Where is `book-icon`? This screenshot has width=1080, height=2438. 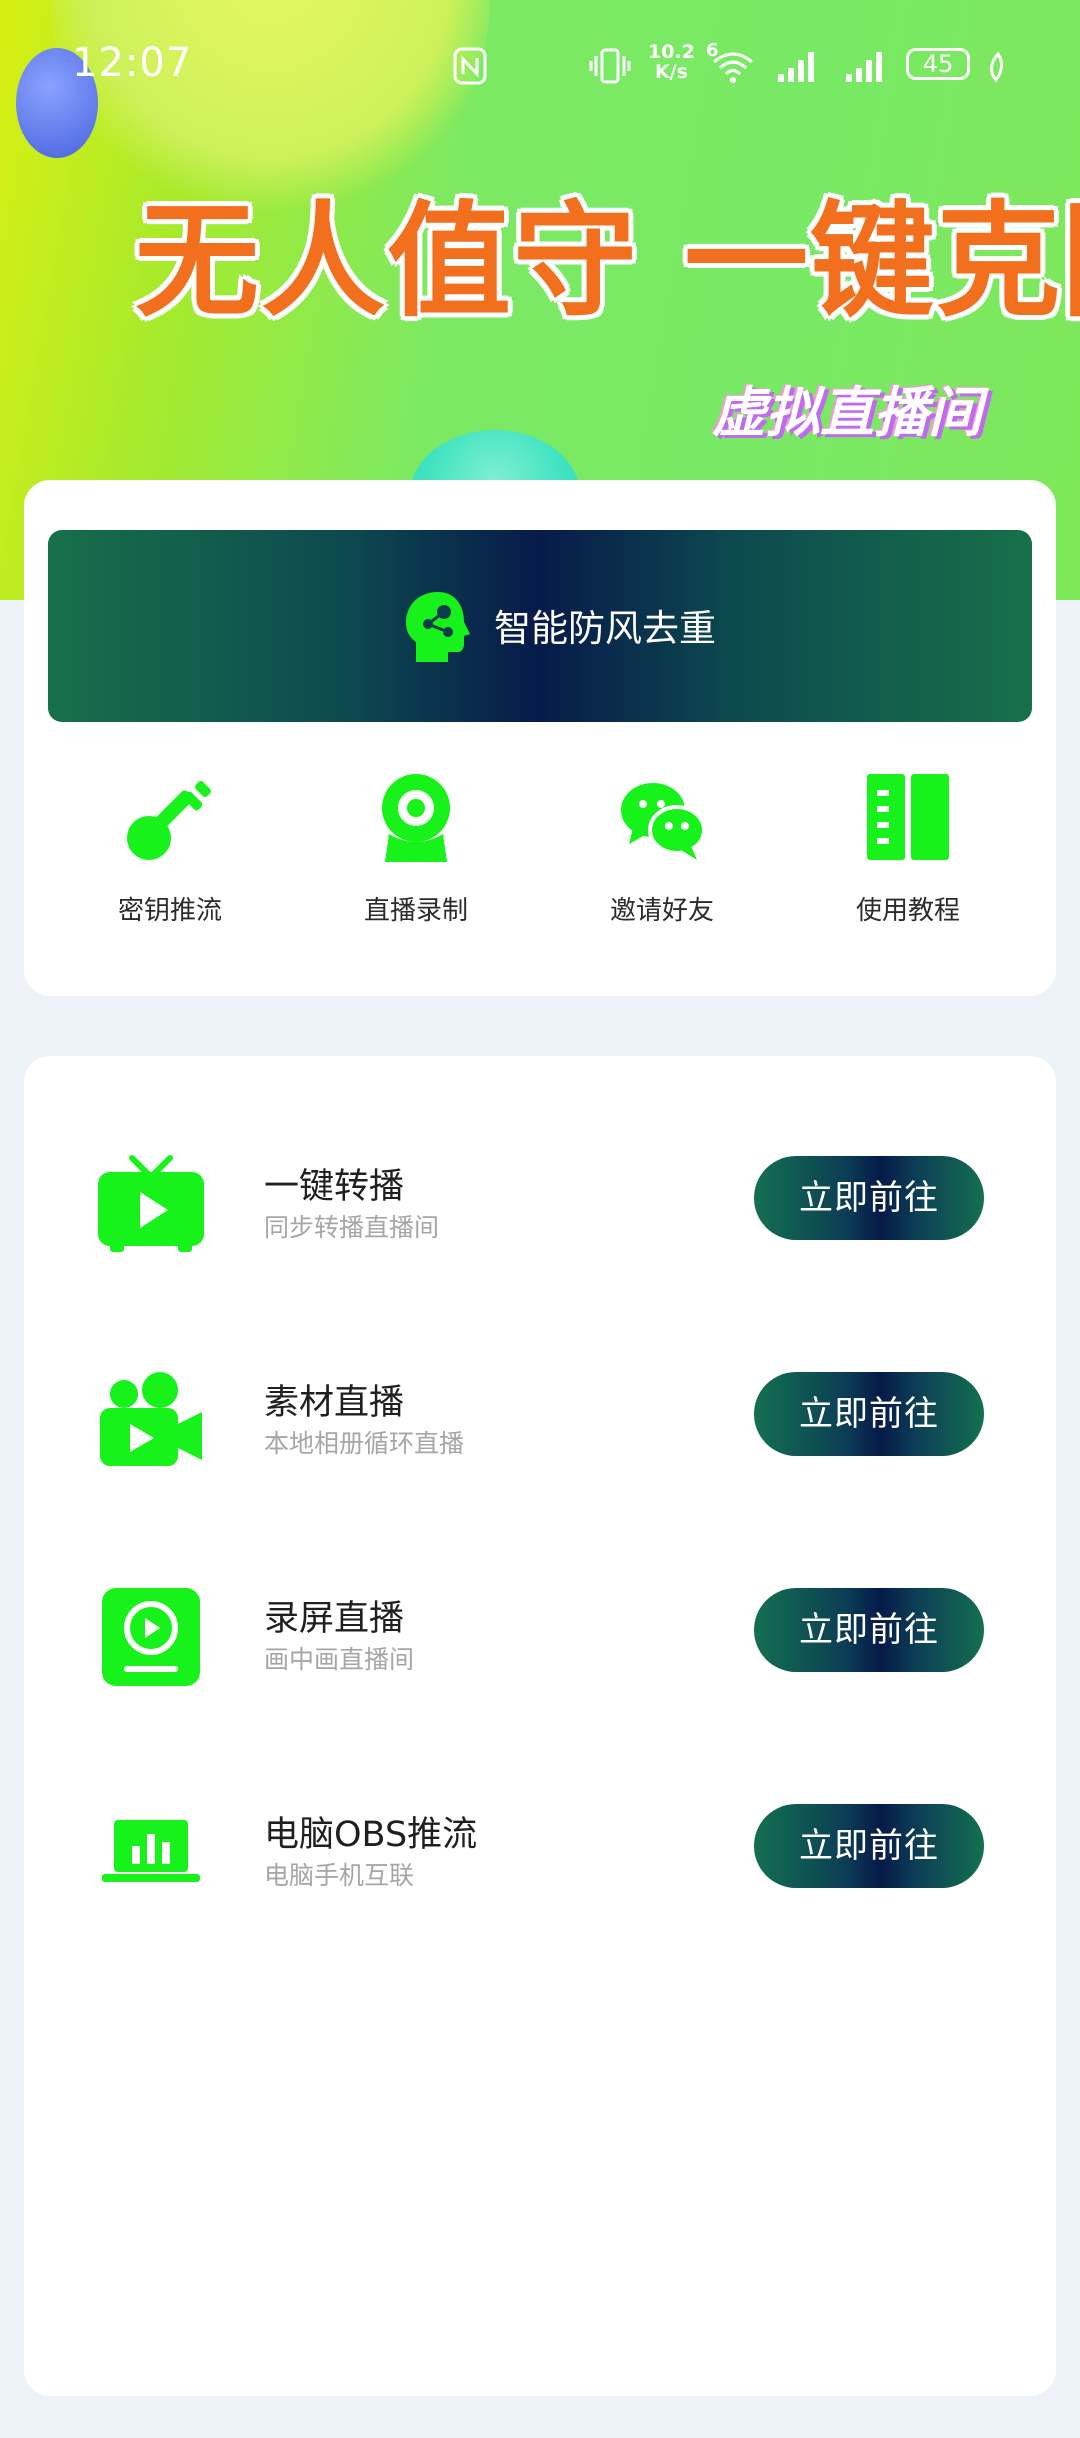 book-icon is located at coordinates (908, 817).